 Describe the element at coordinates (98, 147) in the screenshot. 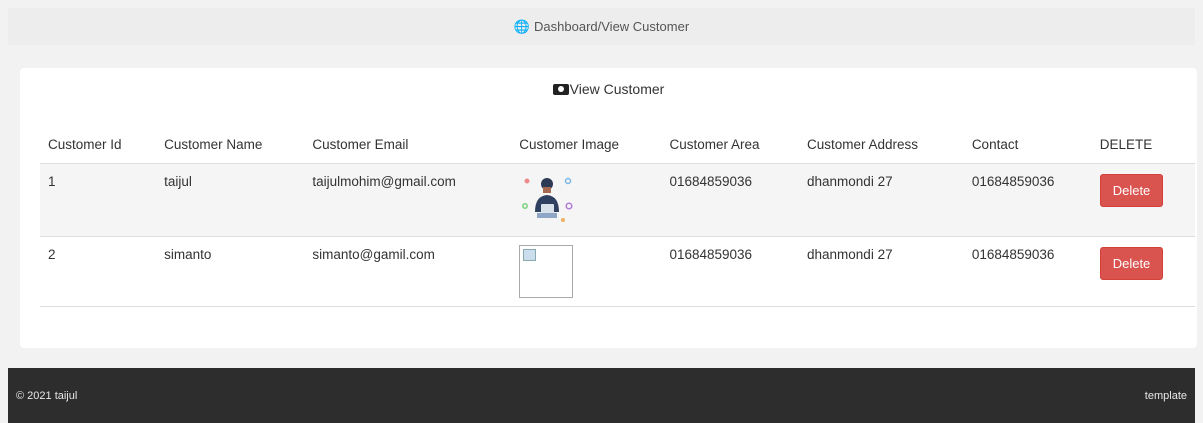

I see `col-customer-id: Customer Id` at that location.